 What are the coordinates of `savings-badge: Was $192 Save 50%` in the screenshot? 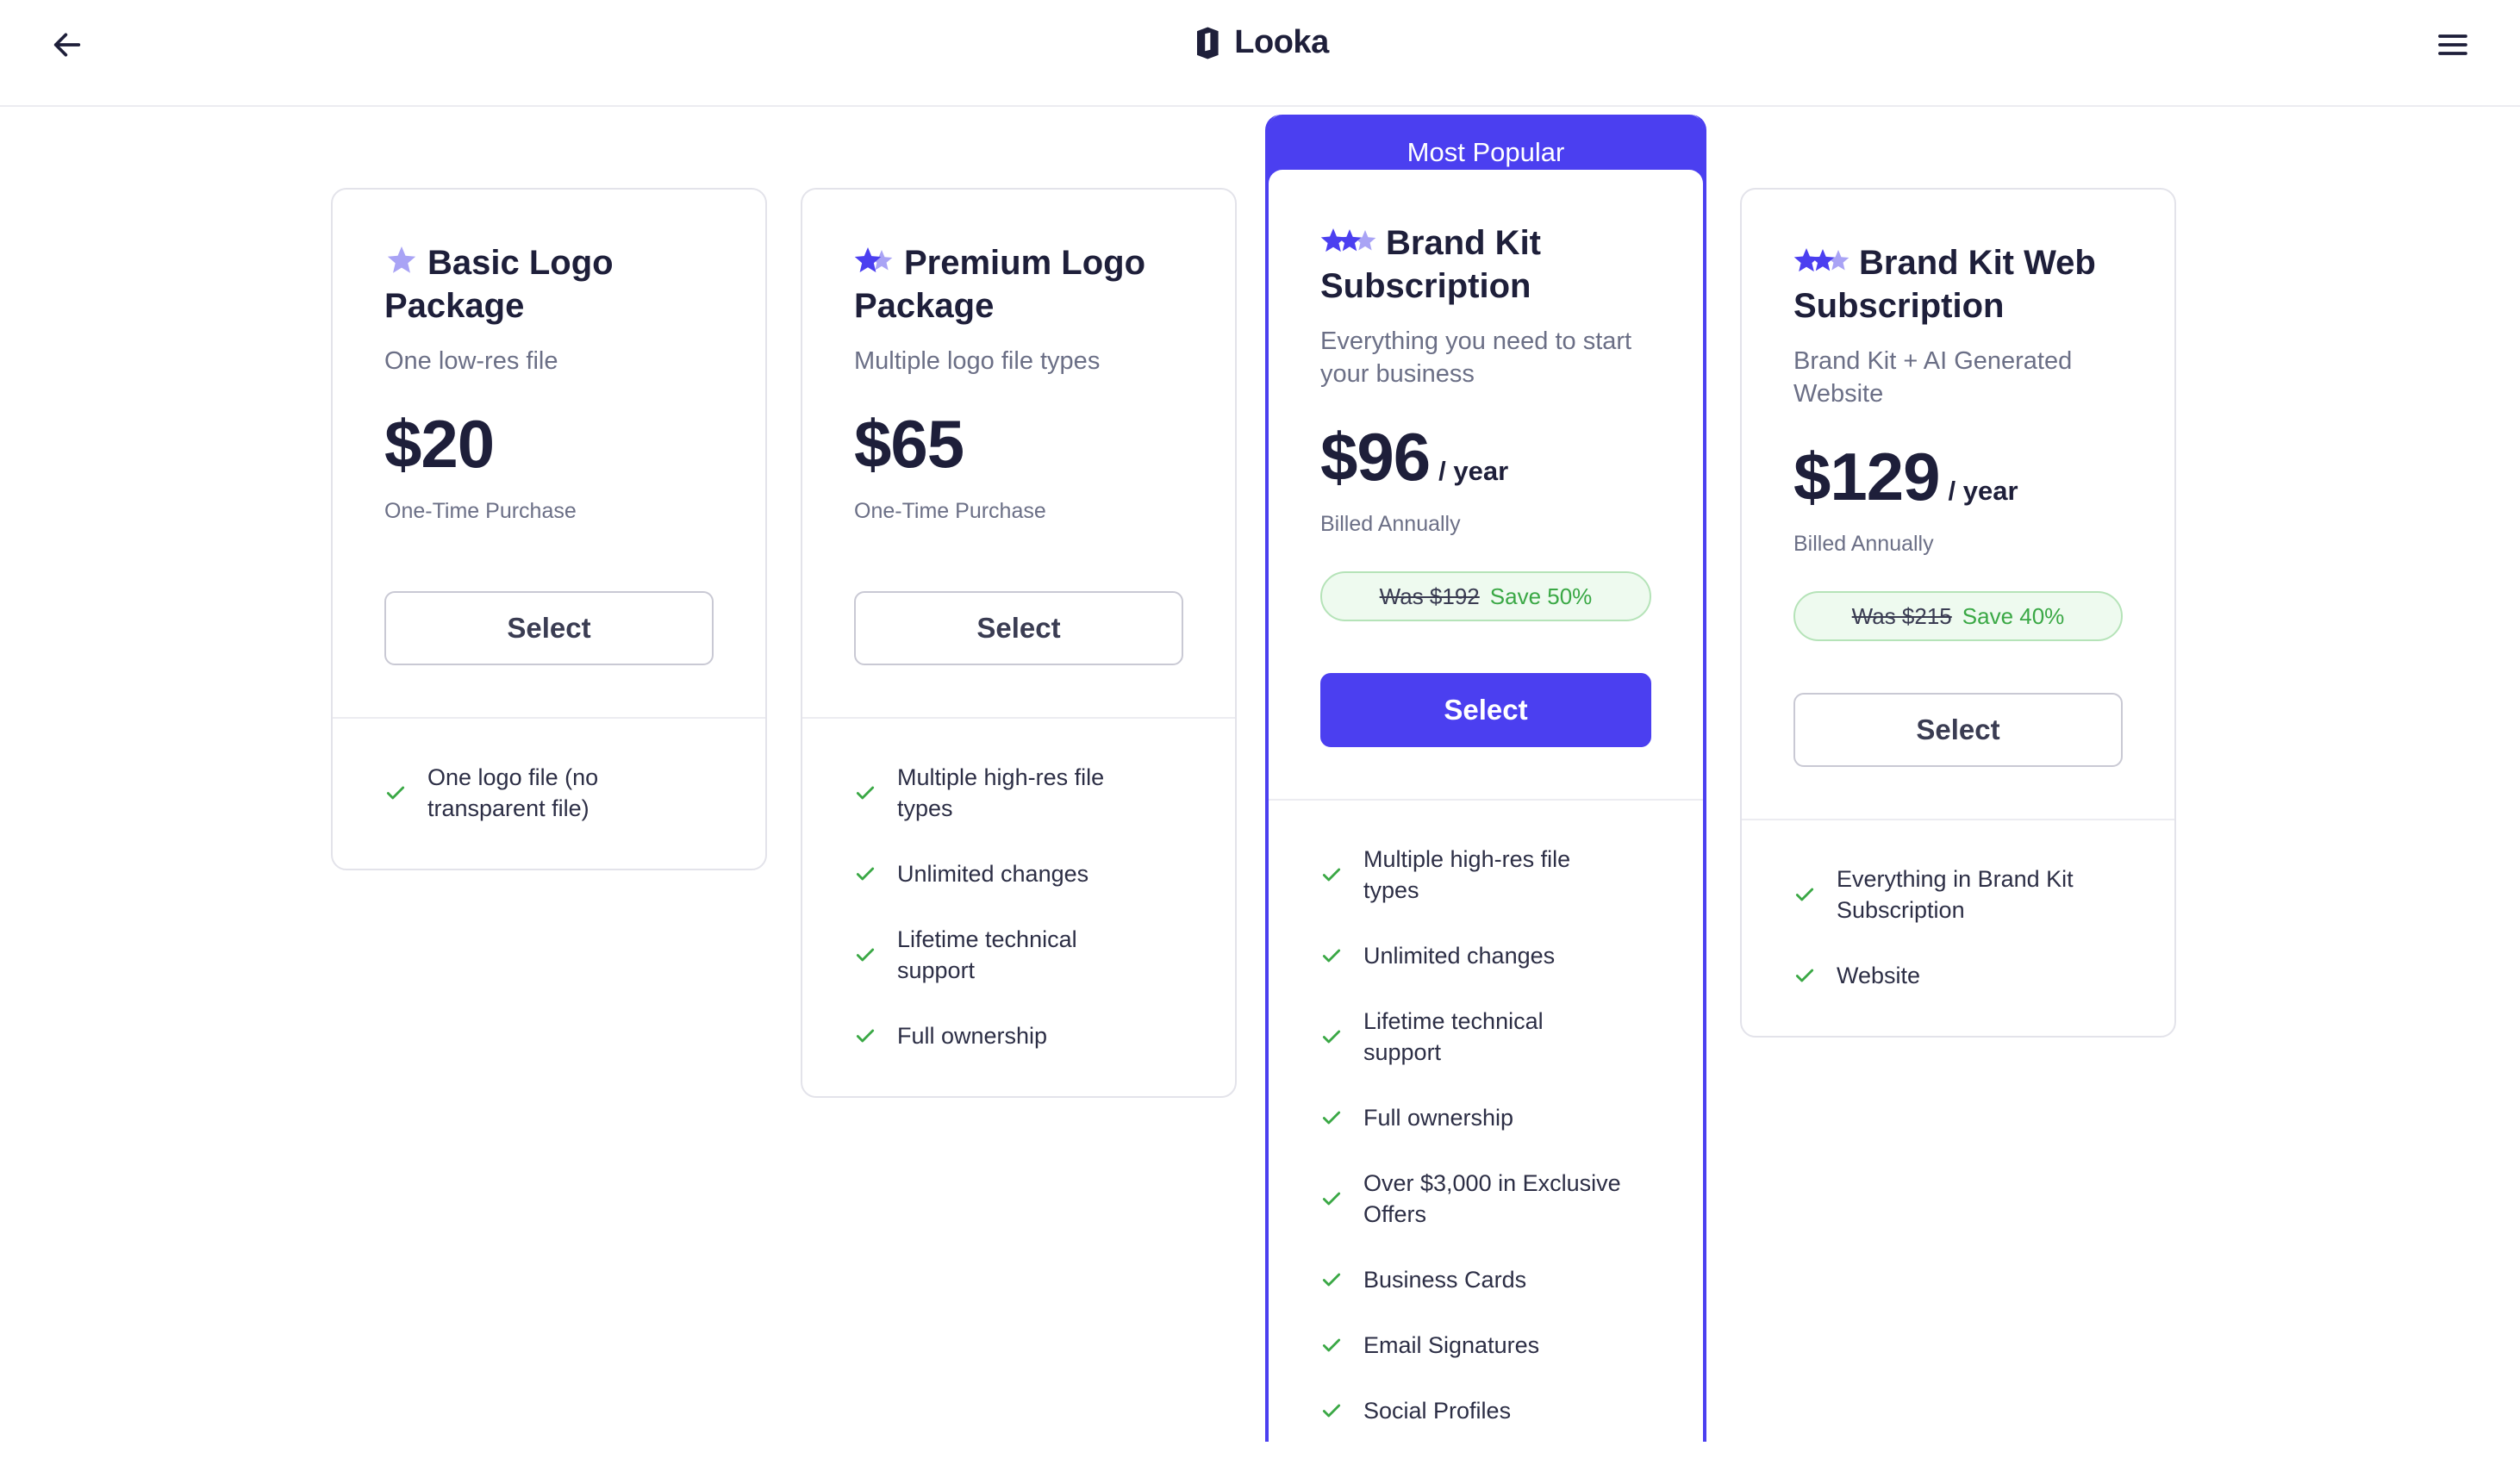 It's located at (1485, 596).